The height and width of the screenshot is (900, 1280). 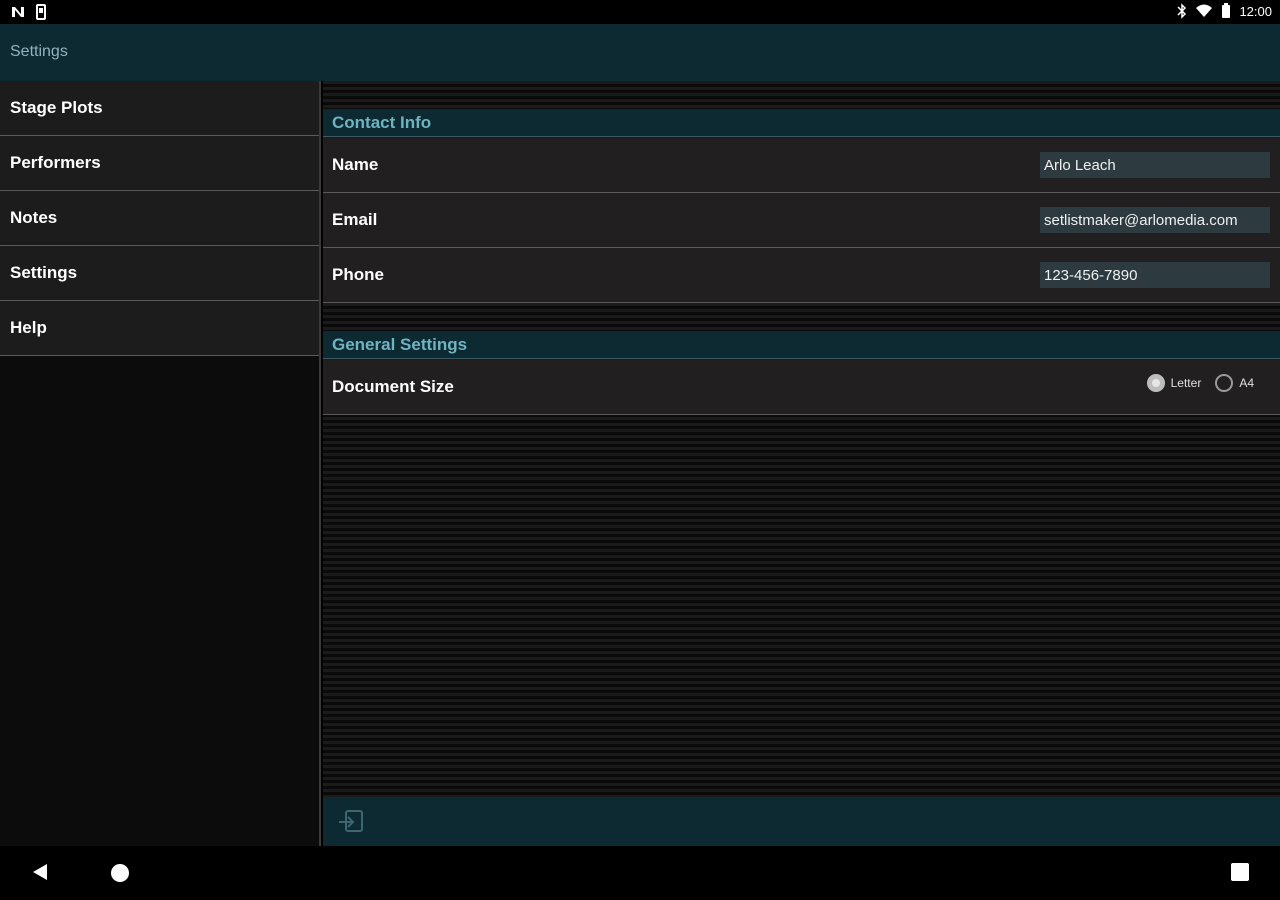 What do you see at coordinates (393, 386) in the screenshot?
I see `document-size-label: Document Size` at bounding box center [393, 386].